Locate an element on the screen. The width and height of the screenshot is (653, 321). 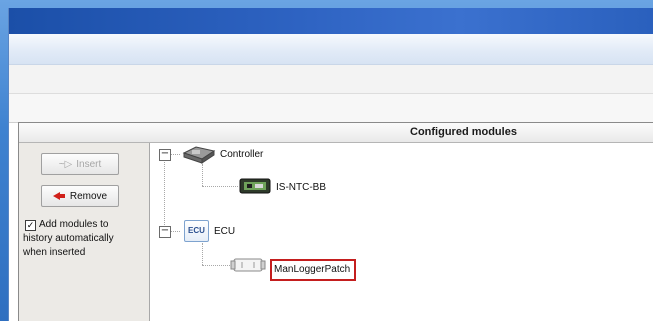
remove-button: Remove is located at coordinates (80, 196).